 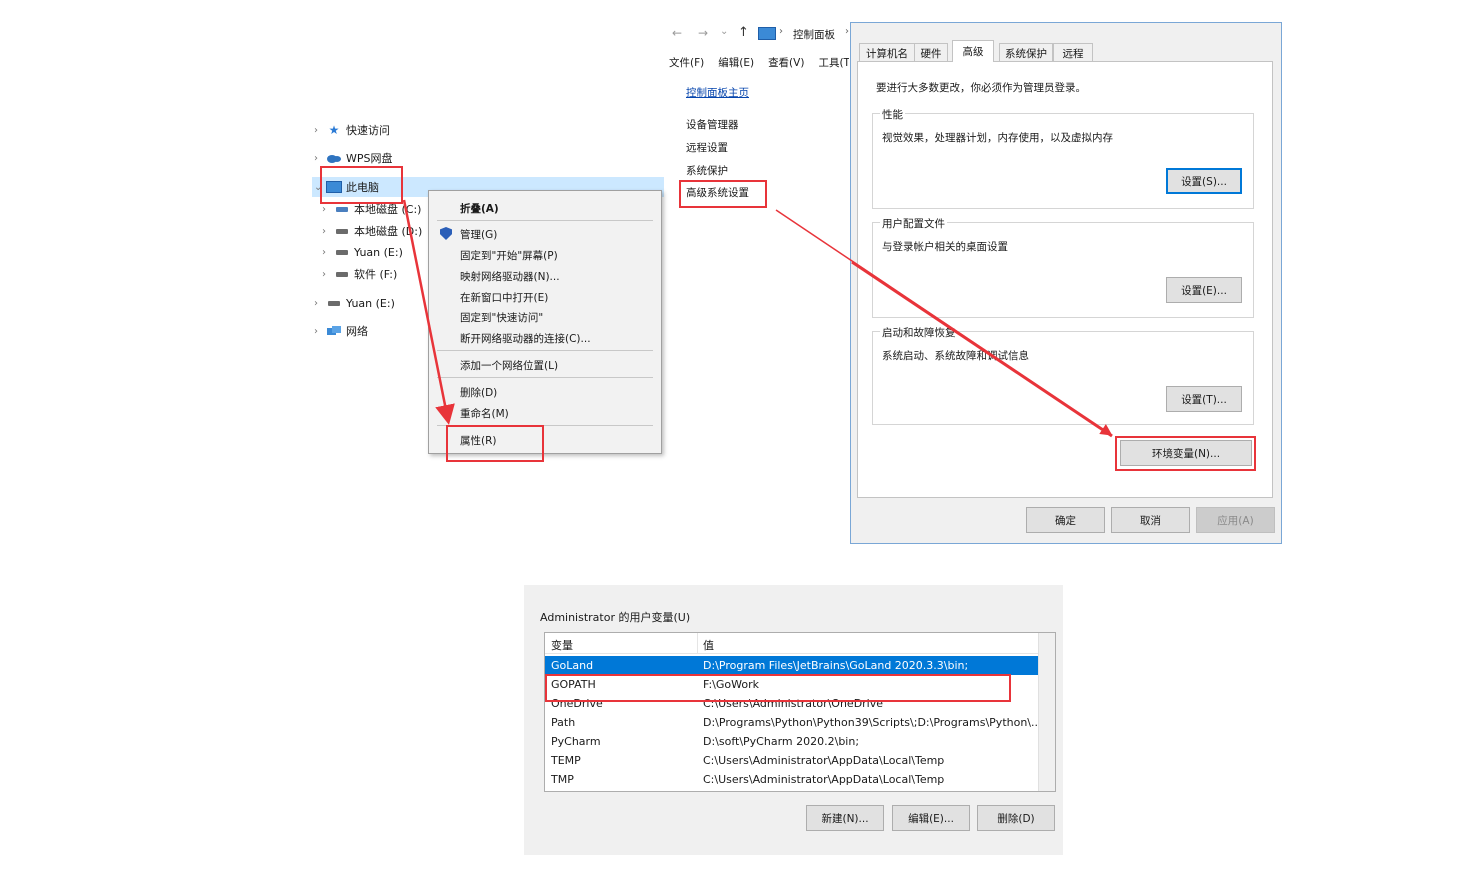 I want to click on tab-advanced: 高级, so click(x=973, y=51).